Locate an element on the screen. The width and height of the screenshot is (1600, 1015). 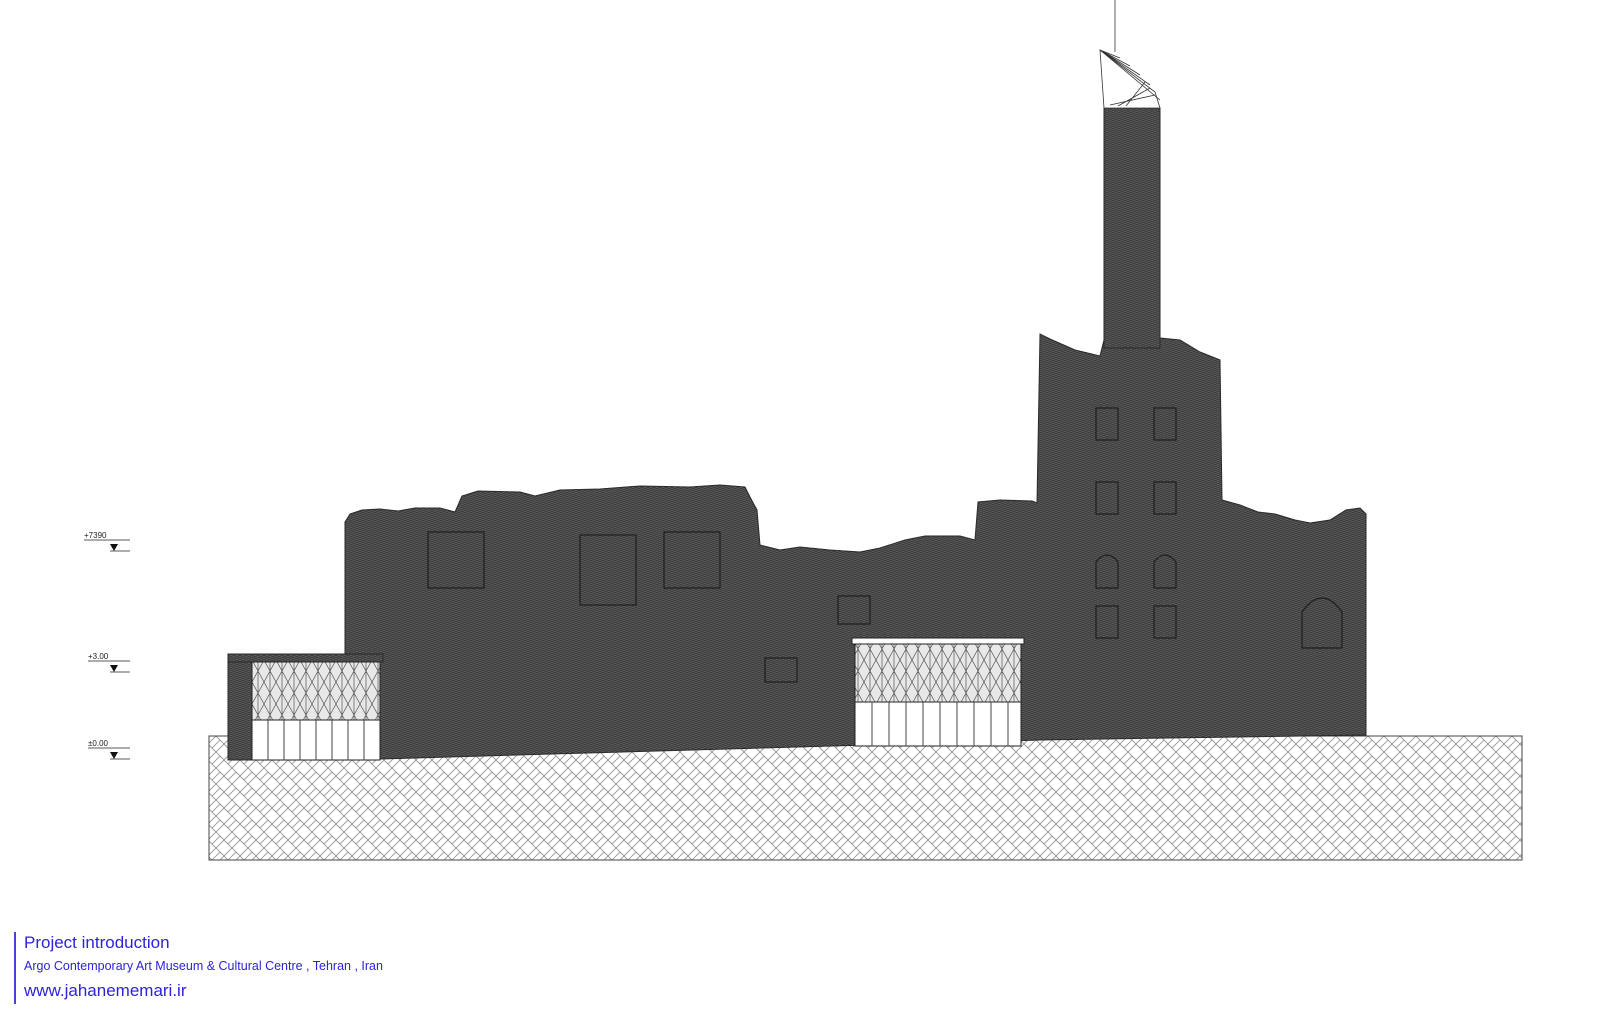
caption-title: Project introduction is located at coordinates (97, 942).